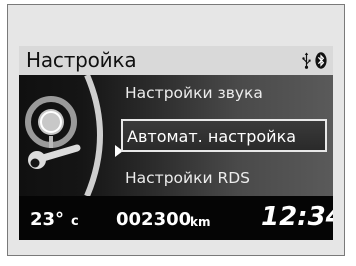  Describe the element at coordinates (306, 60) in the screenshot. I see `usb-icon` at that location.